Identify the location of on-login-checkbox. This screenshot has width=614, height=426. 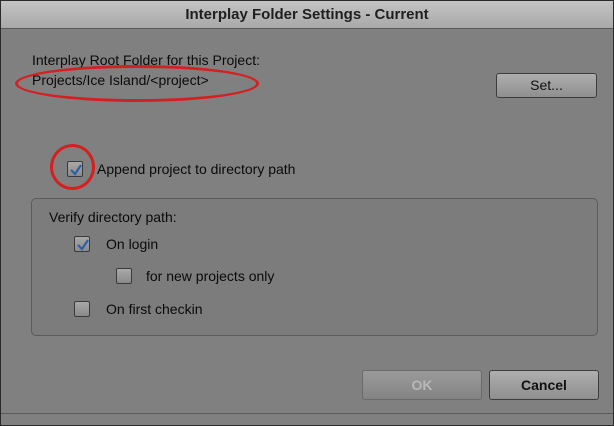
(82, 244).